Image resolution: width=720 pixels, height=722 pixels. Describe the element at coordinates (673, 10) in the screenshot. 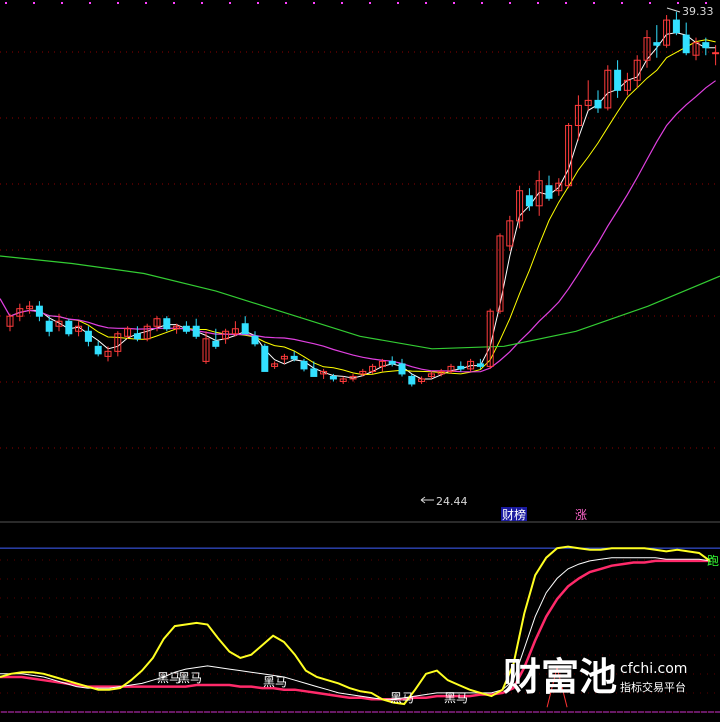

I see `high-arrow` at that location.